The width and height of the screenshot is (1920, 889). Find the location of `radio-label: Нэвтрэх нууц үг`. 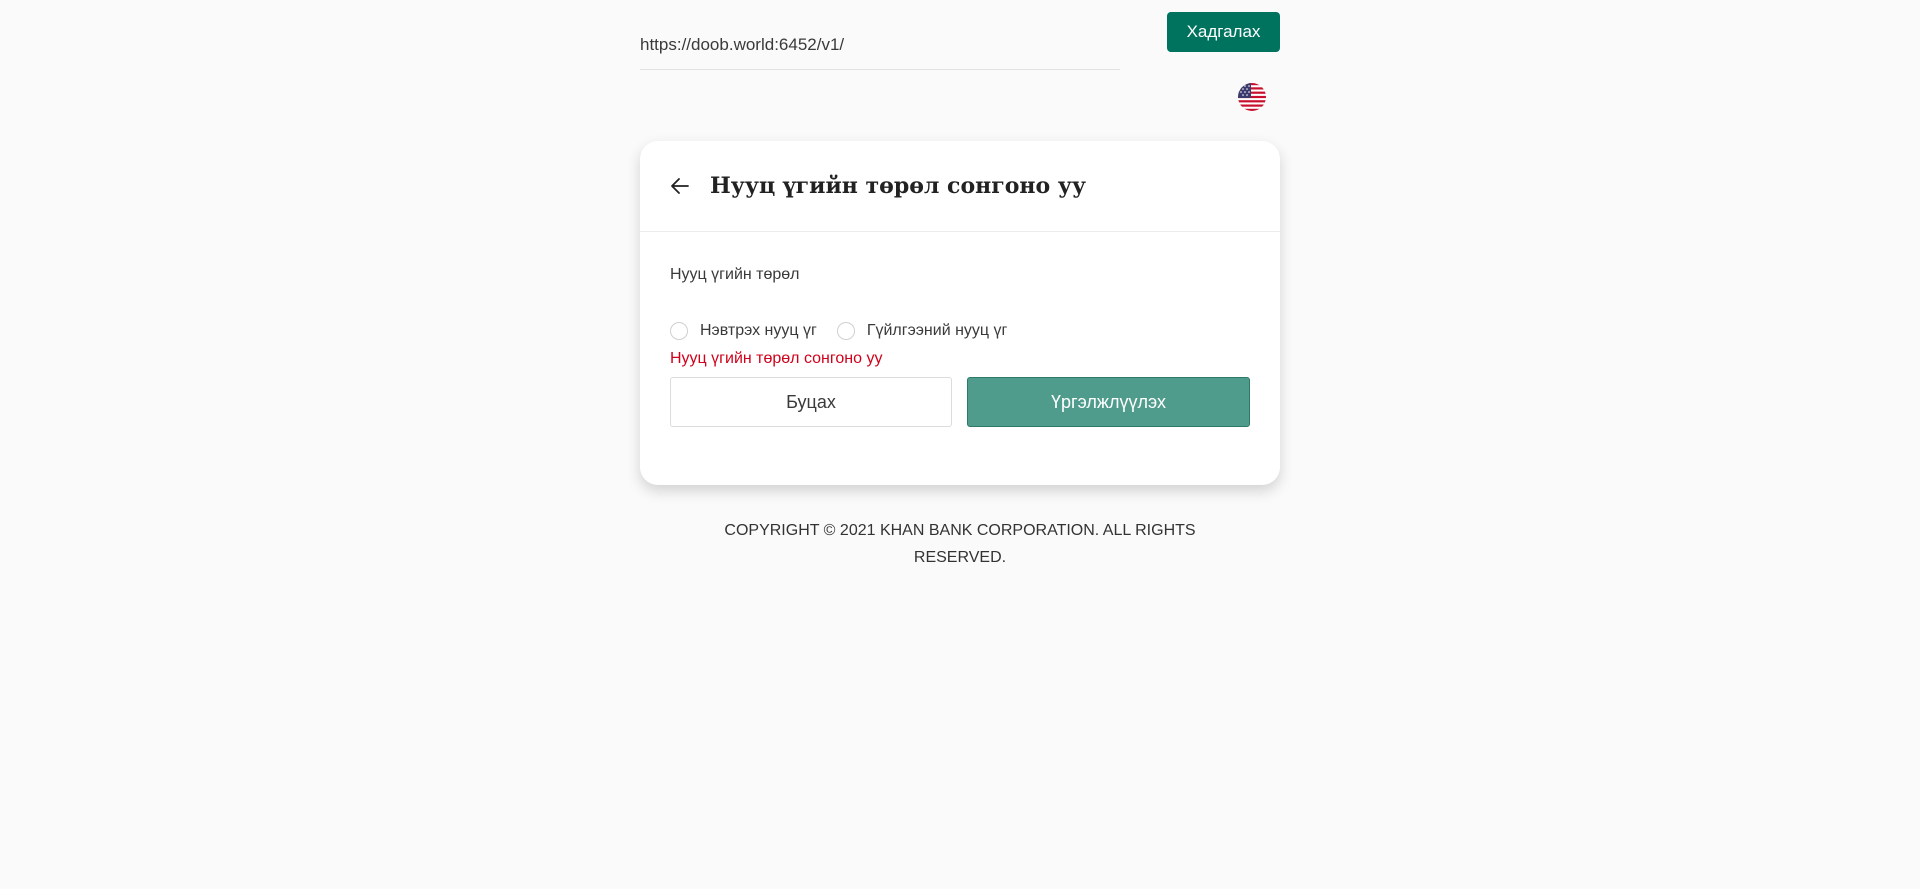

radio-label: Нэвтрэх нууц үг is located at coordinates (758, 330).